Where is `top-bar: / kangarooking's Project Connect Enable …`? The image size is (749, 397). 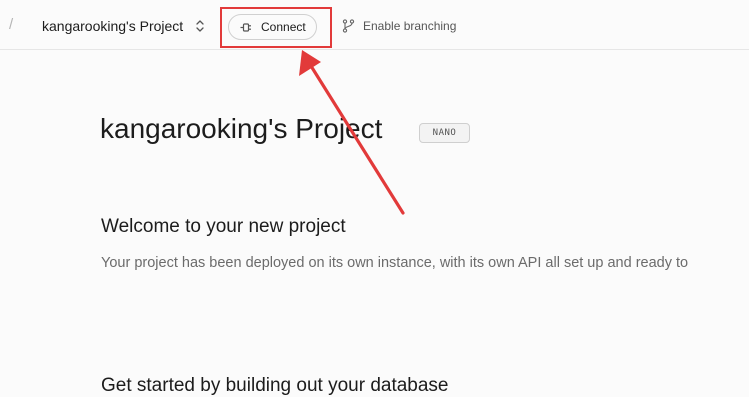 top-bar: / kangarooking's Project Connect Enable … is located at coordinates (374, 25).